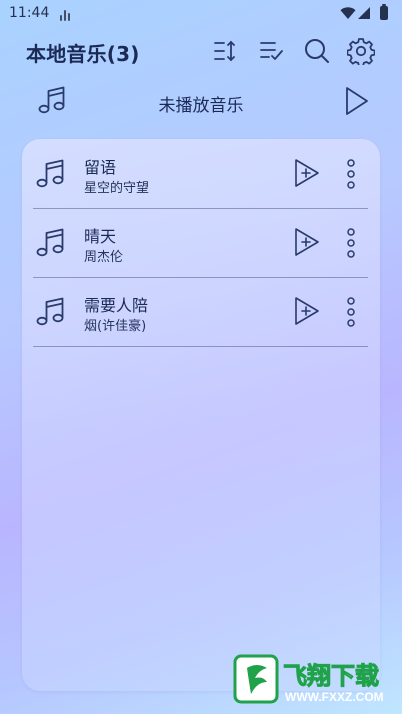 Image resolution: width=402 pixels, height=714 pixels. Describe the element at coordinates (29, 13) in the screenshot. I see `status-time: 11:44` at that location.